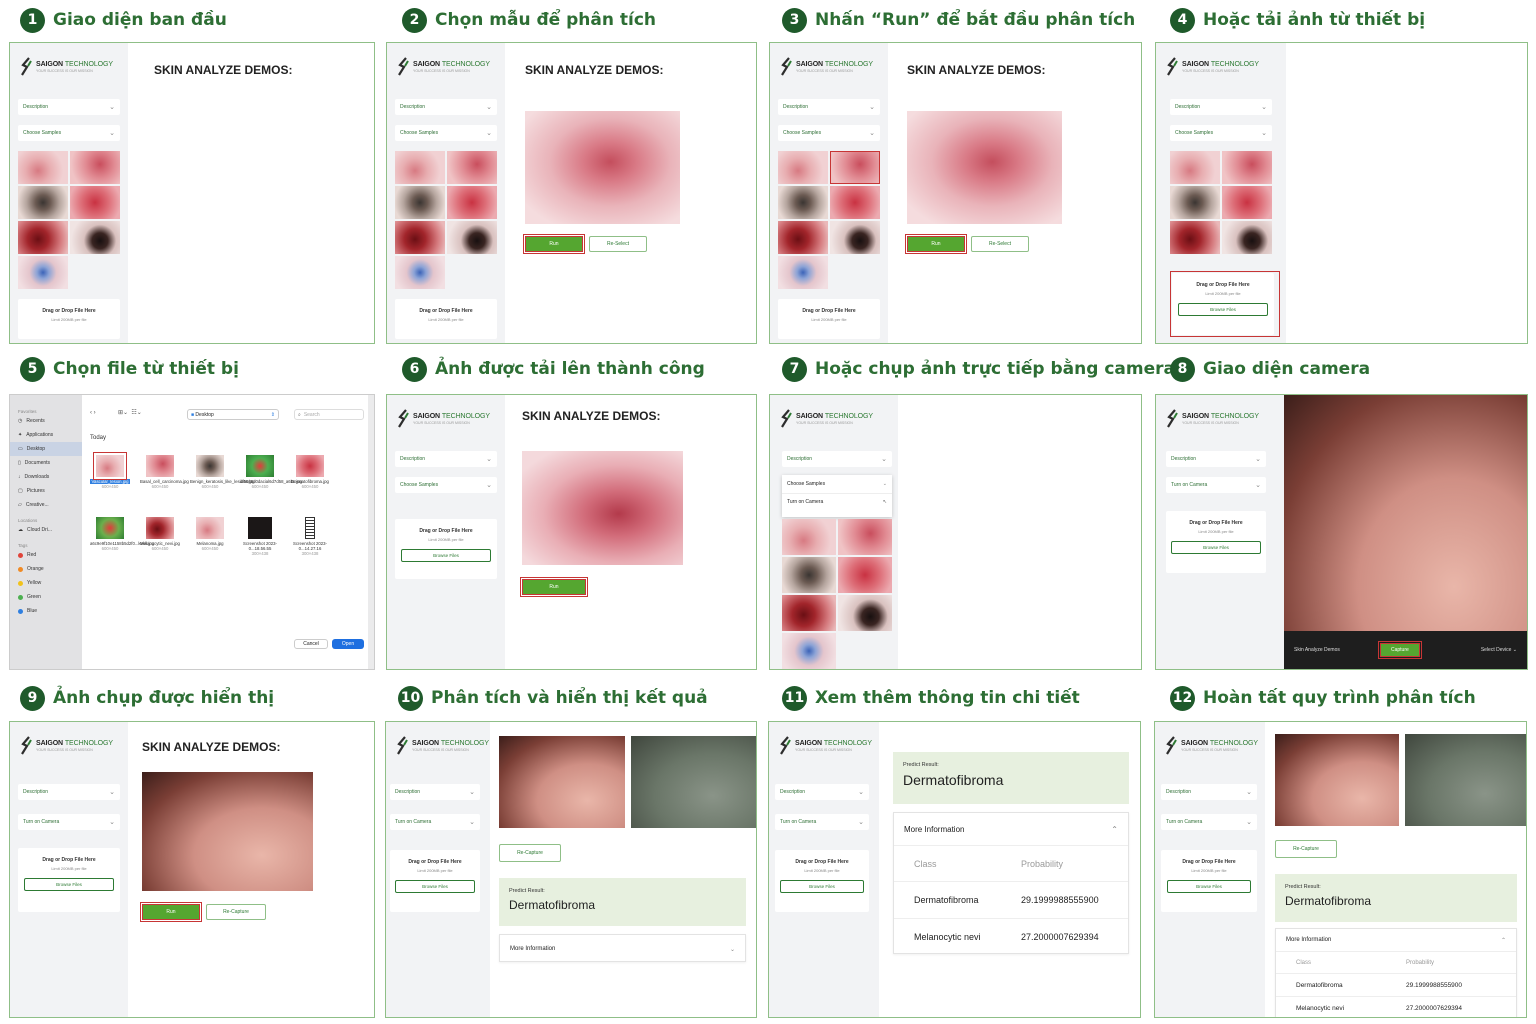 The height and width of the screenshot is (1024, 1536). I want to click on menu-item-choose-samples: Choose Samples ⌄, so click(837, 484).